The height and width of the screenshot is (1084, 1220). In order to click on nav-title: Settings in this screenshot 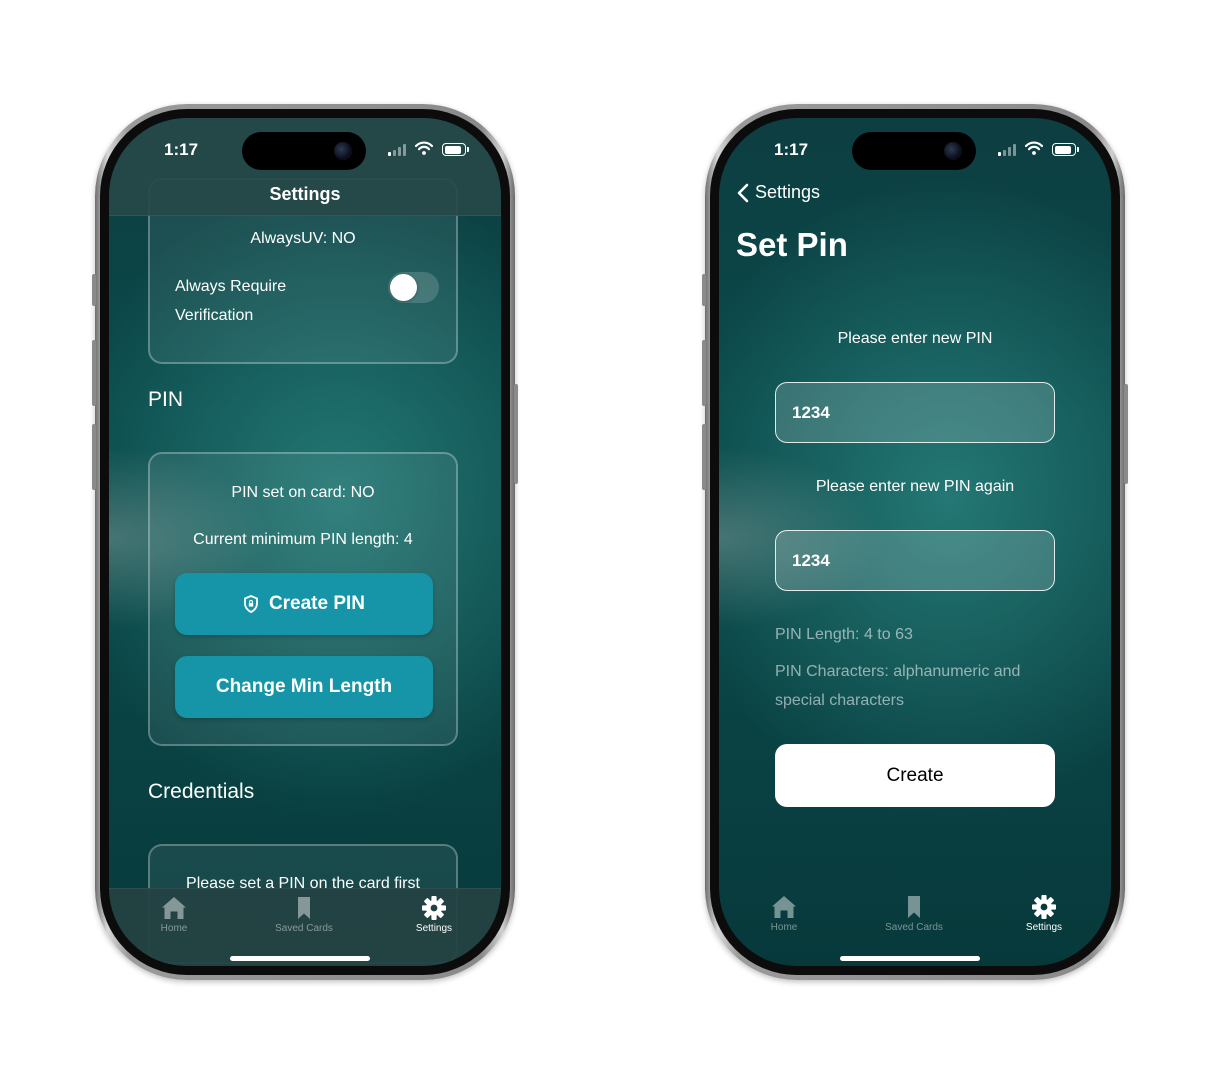, I will do `click(305, 194)`.